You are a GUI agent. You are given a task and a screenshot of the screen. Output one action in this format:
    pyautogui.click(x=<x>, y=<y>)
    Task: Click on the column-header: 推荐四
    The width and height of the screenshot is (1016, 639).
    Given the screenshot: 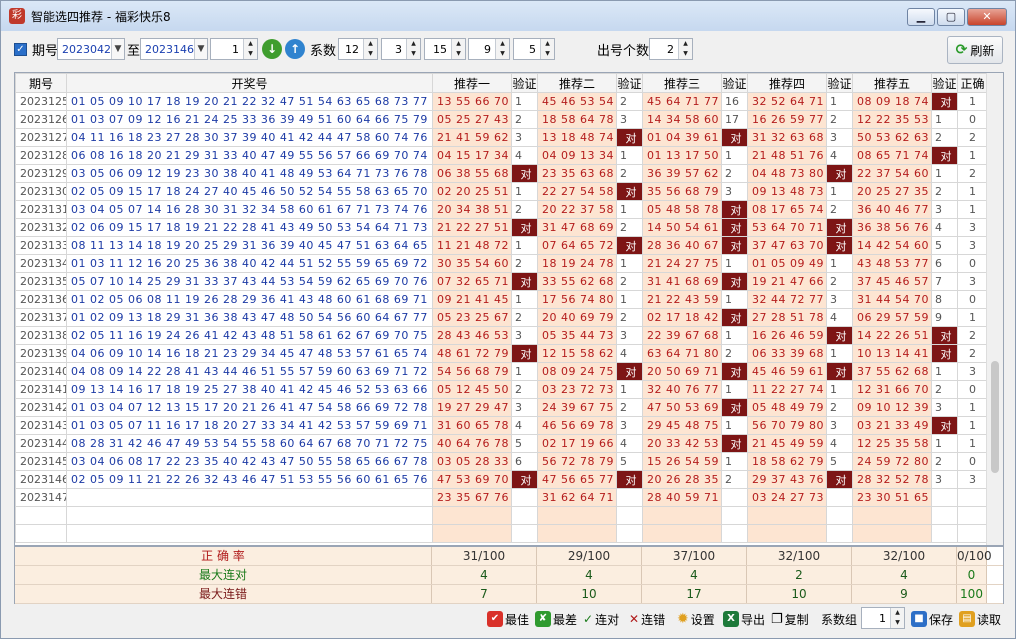 What is the action you would take?
    pyautogui.click(x=787, y=83)
    